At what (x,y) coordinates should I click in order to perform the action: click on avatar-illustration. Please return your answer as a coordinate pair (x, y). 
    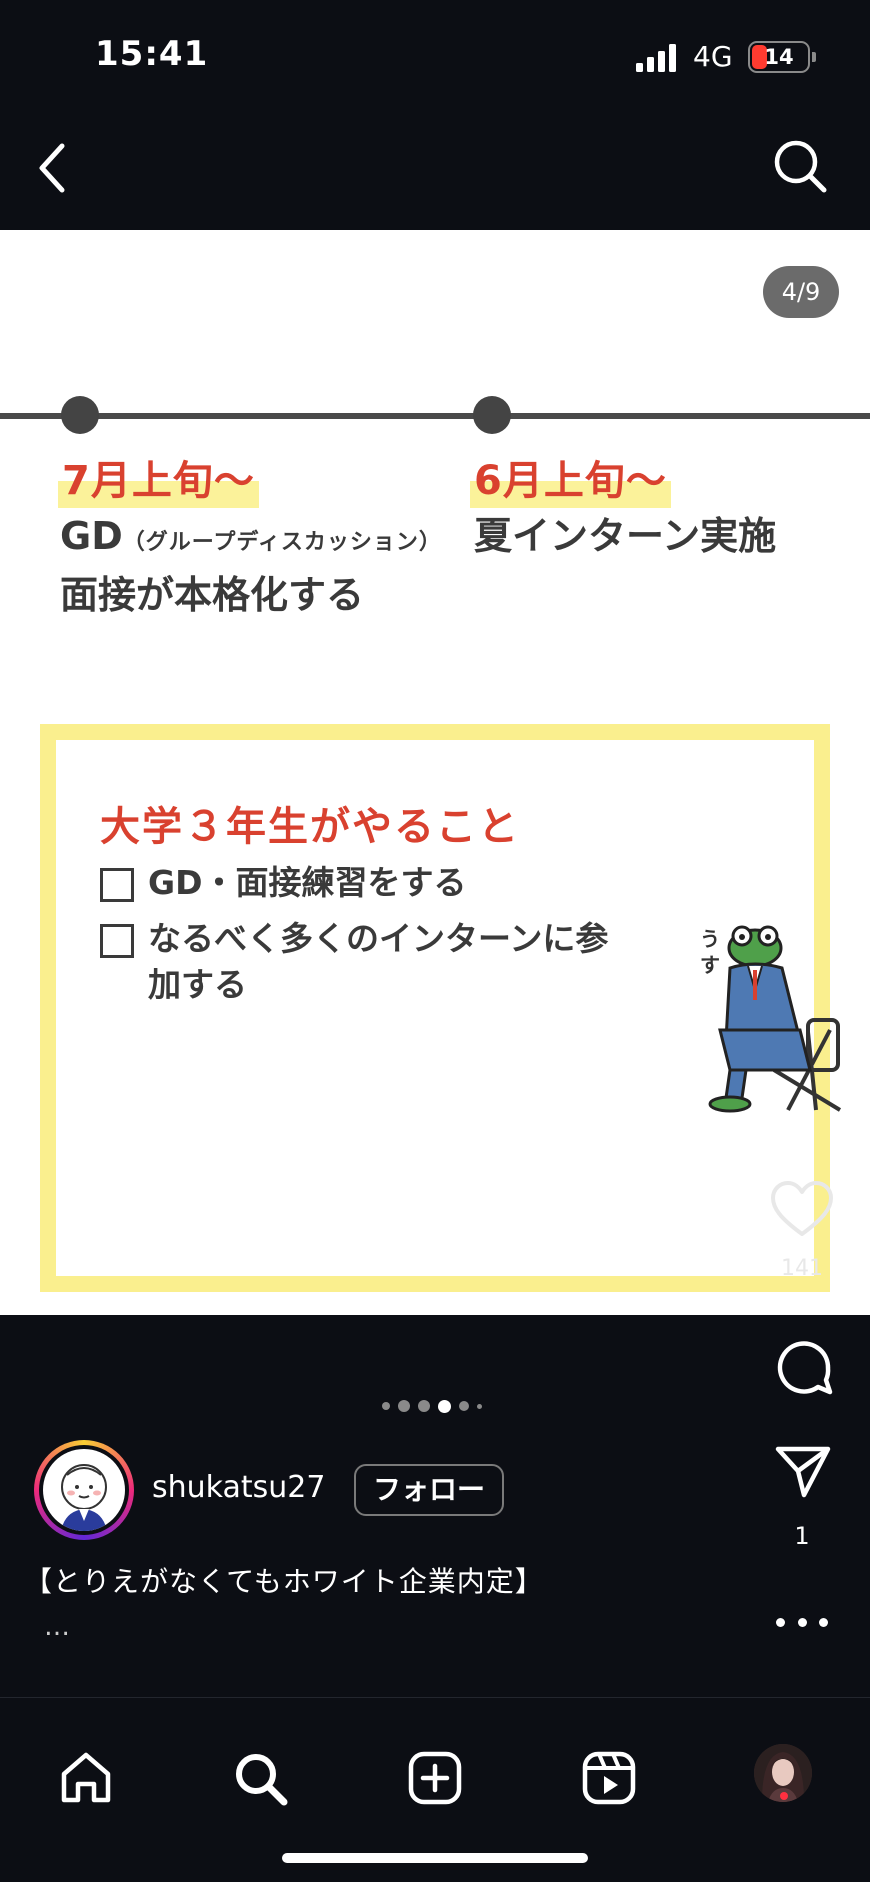
    Looking at the image, I should click on (84, 1490).